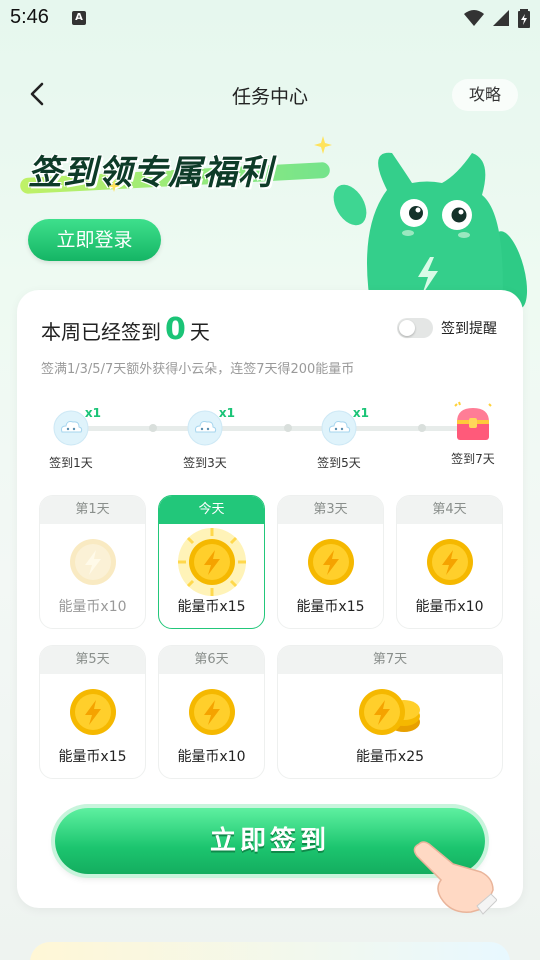  Describe the element at coordinates (71, 463) in the screenshot. I see `milestone-label: 签到1天` at that location.